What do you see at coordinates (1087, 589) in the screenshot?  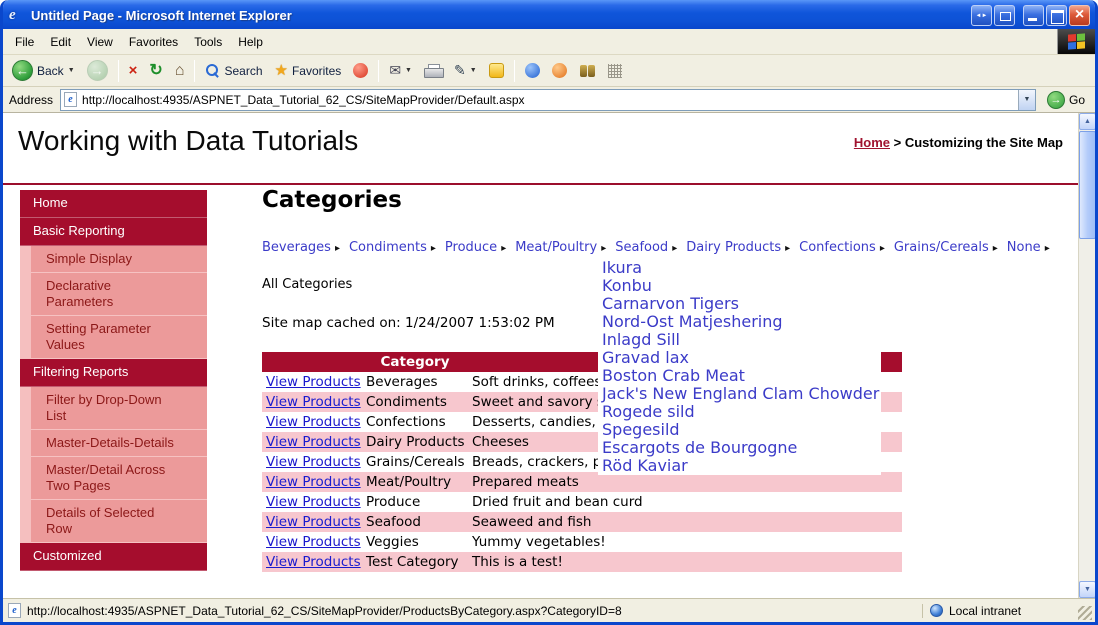 I see `scroll-down-button: ▼` at bounding box center [1087, 589].